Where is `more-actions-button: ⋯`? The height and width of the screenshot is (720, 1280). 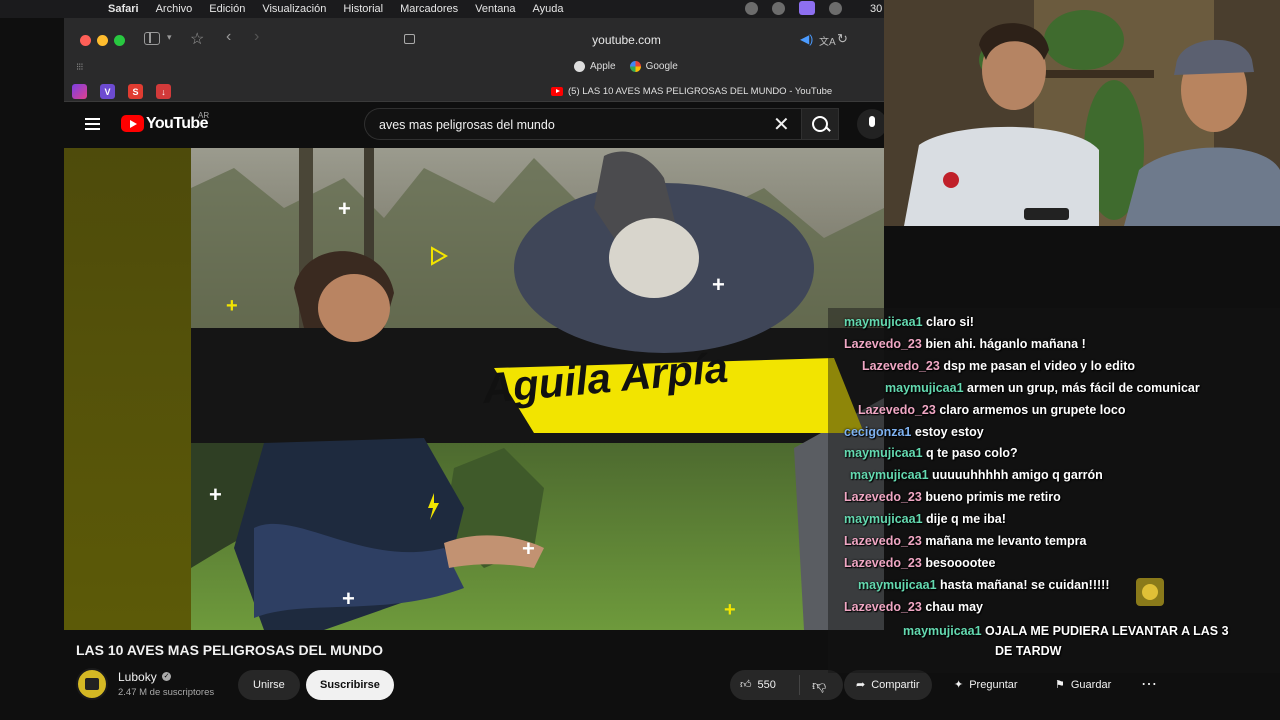 more-actions-button: ⋯ is located at coordinates (1149, 685).